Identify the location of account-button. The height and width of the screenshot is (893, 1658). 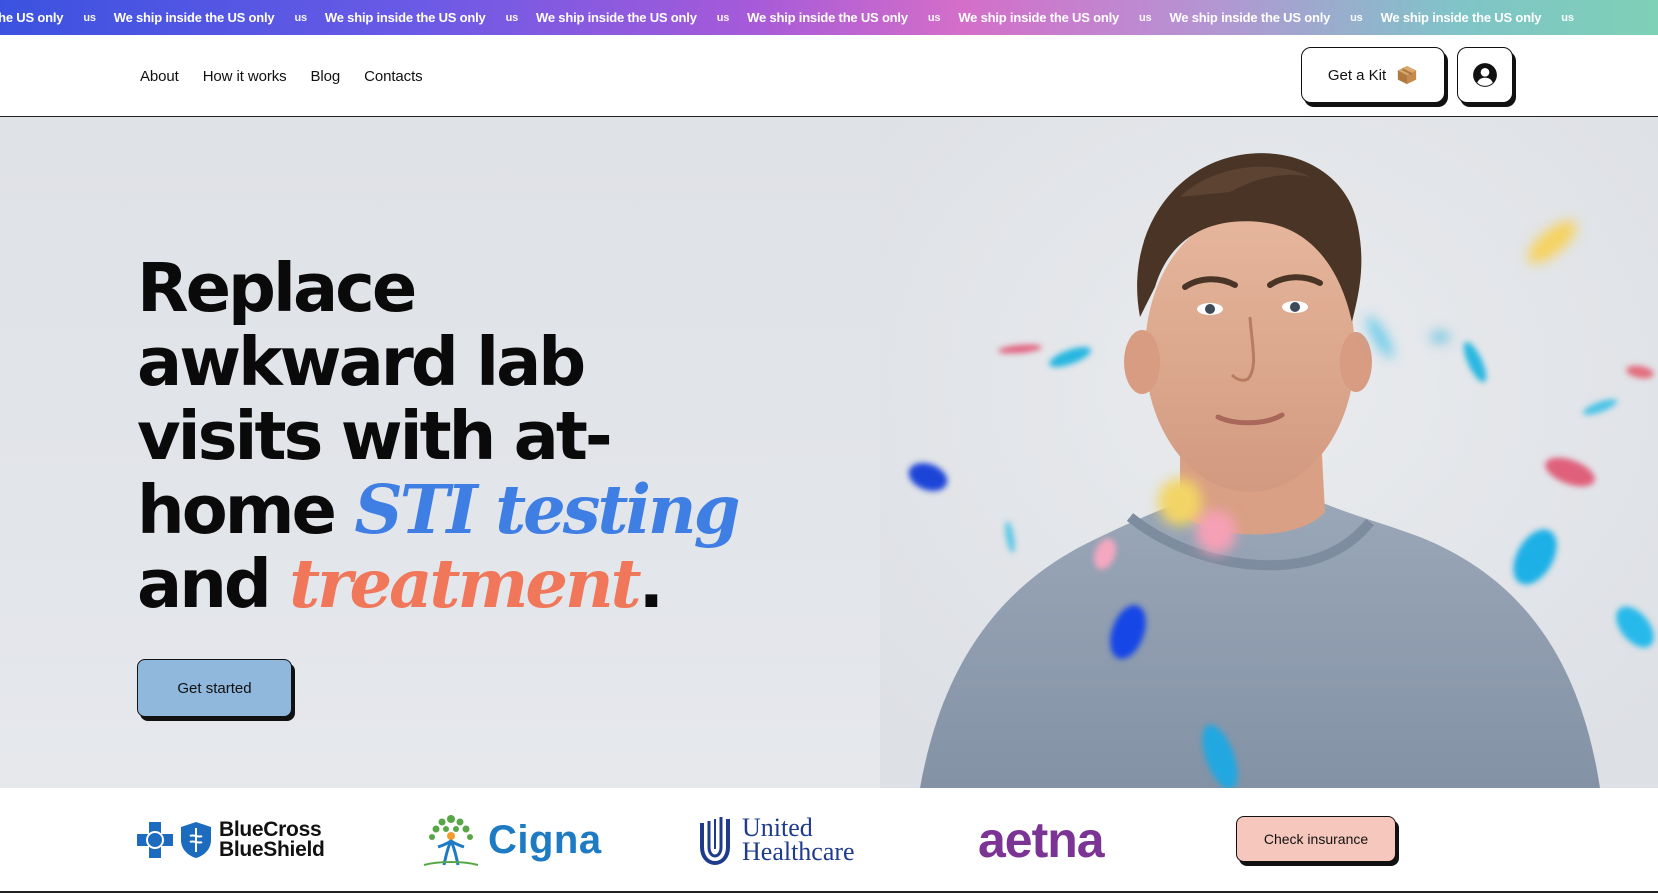
(1485, 75).